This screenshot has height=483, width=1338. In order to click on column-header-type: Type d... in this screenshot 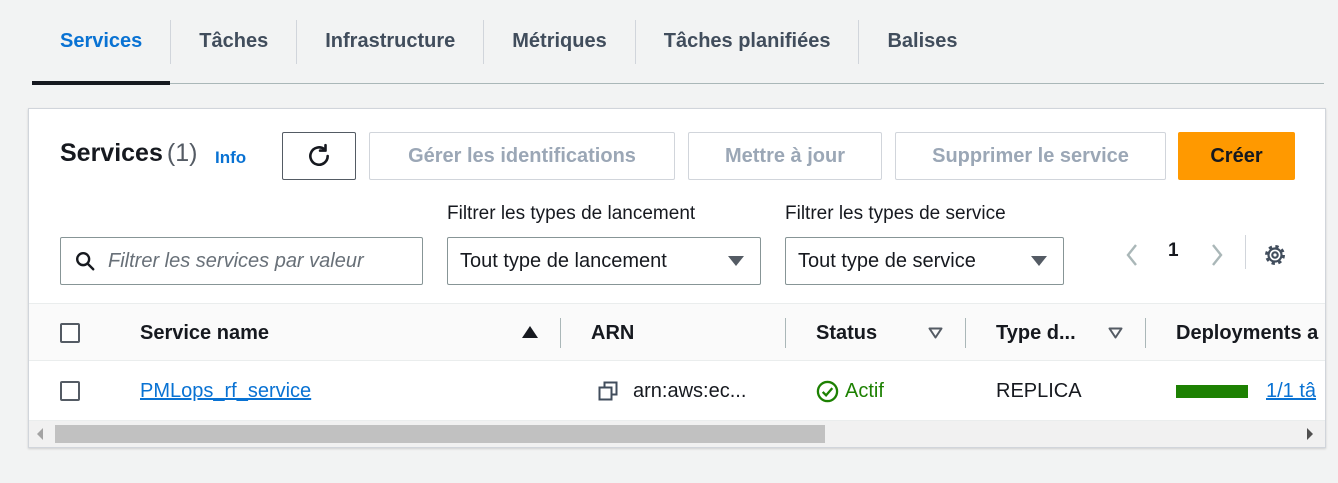, I will do `click(1036, 333)`.